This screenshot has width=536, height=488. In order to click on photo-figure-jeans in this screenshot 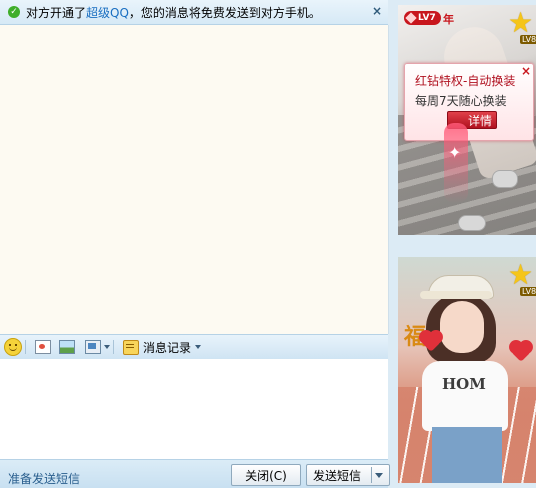, I will do `click(467, 455)`.